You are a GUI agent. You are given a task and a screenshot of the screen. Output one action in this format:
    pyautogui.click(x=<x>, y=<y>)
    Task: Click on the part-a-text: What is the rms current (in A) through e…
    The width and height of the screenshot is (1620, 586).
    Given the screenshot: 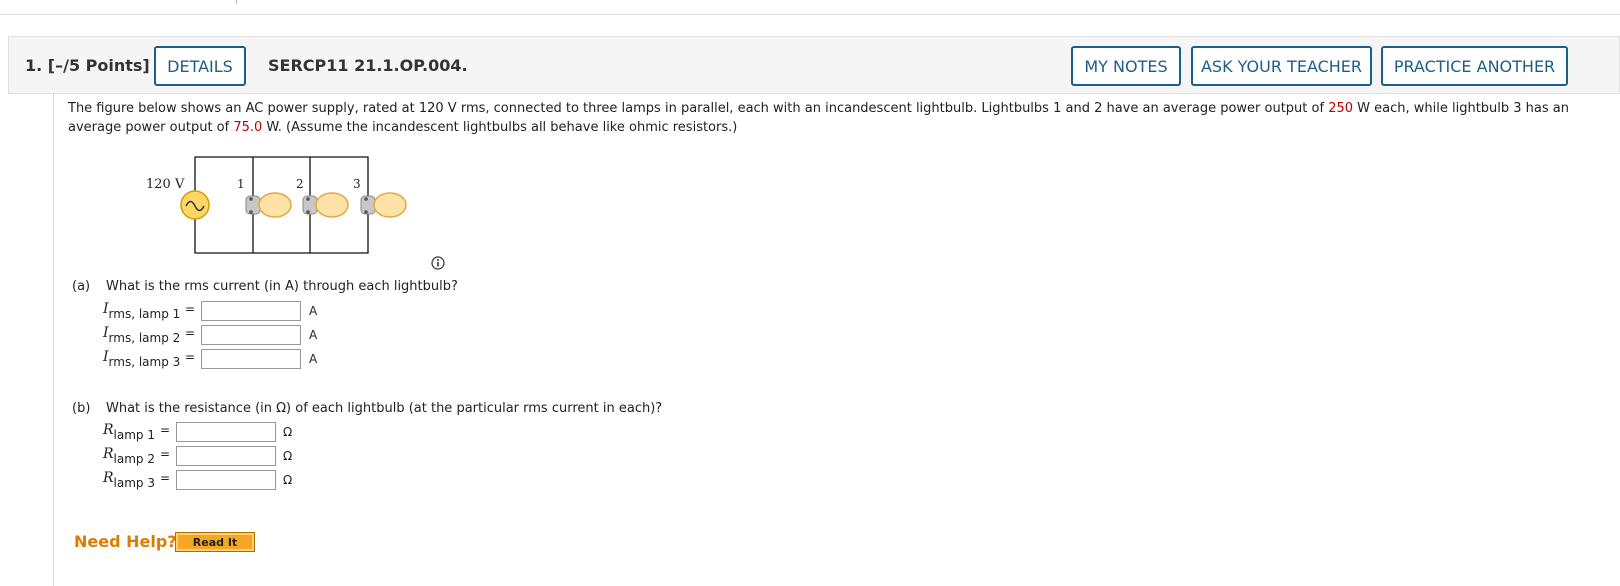 What is the action you would take?
    pyautogui.click(x=282, y=286)
    